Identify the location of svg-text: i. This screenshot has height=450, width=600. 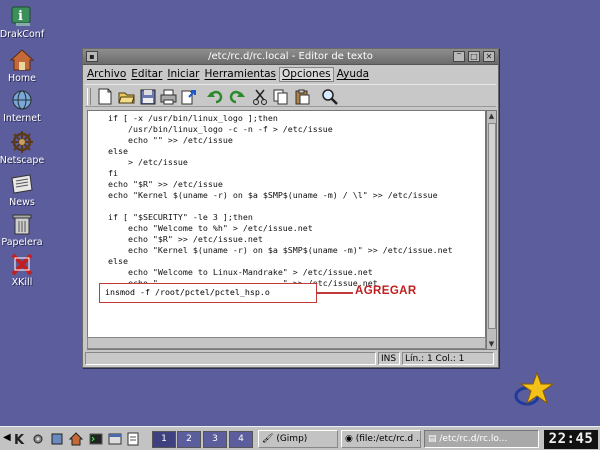
(20, 16).